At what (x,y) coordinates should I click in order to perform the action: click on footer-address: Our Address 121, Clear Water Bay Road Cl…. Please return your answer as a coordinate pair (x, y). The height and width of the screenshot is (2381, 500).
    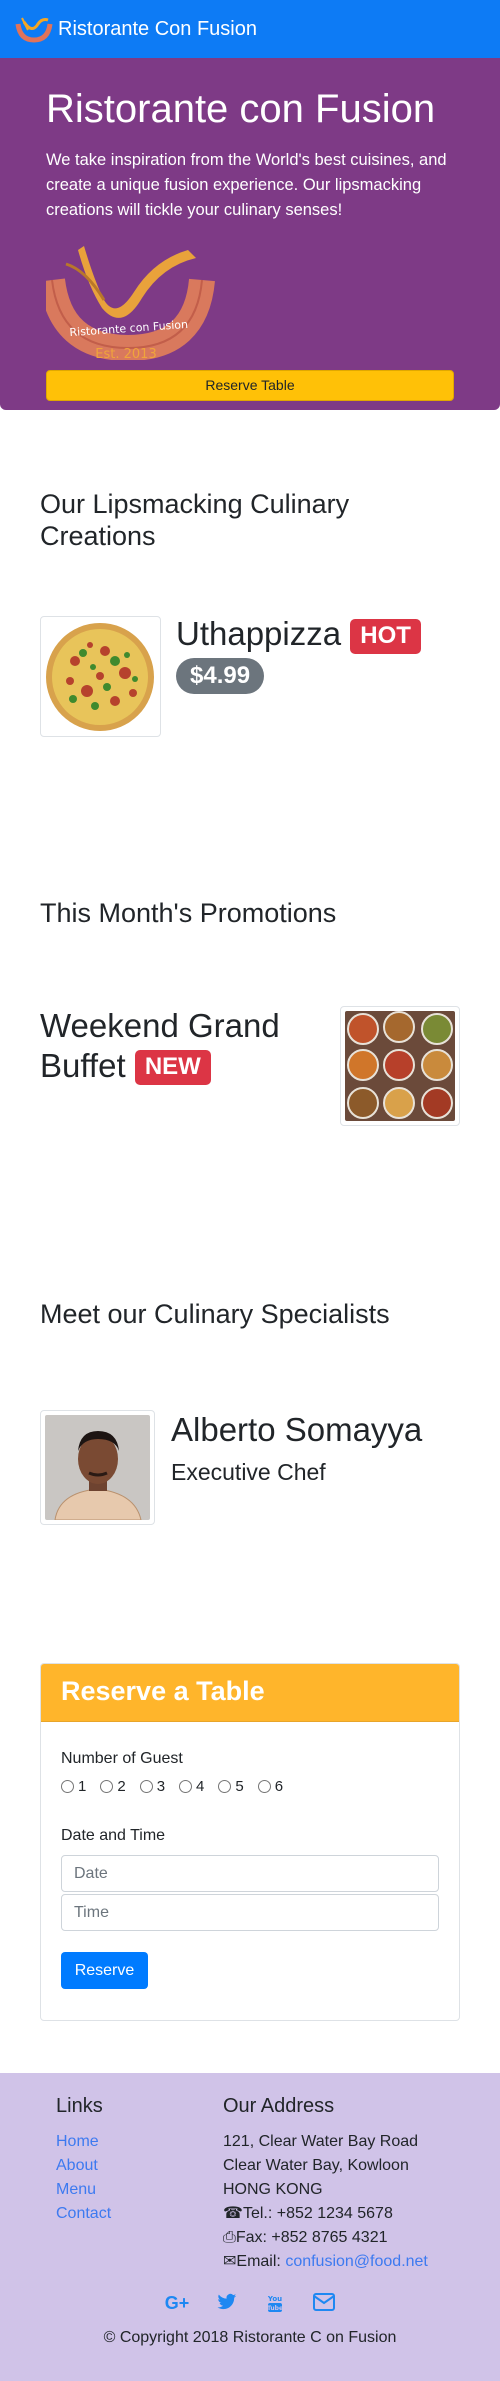
    Looking at the image, I should click on (325, 2184).